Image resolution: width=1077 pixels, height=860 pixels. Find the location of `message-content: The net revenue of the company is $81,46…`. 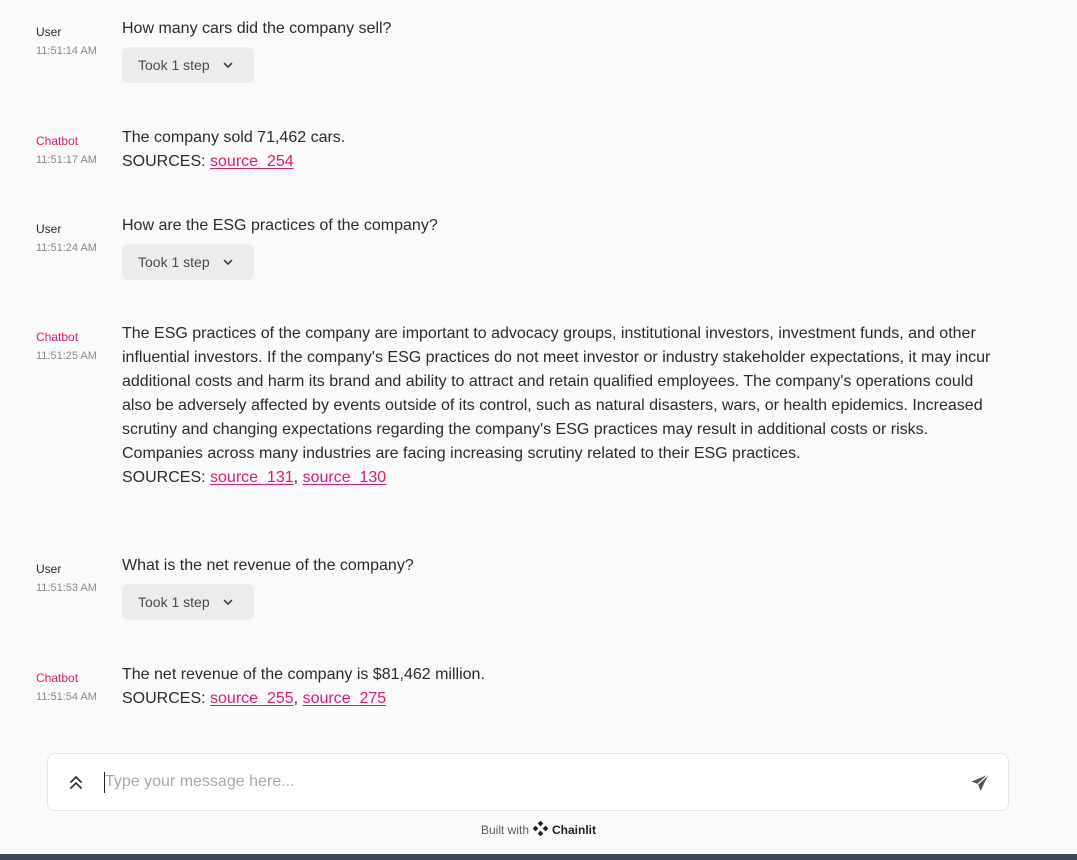

message-content: The net revenue of the company is $81,46… is located at coordinates (562, 687).